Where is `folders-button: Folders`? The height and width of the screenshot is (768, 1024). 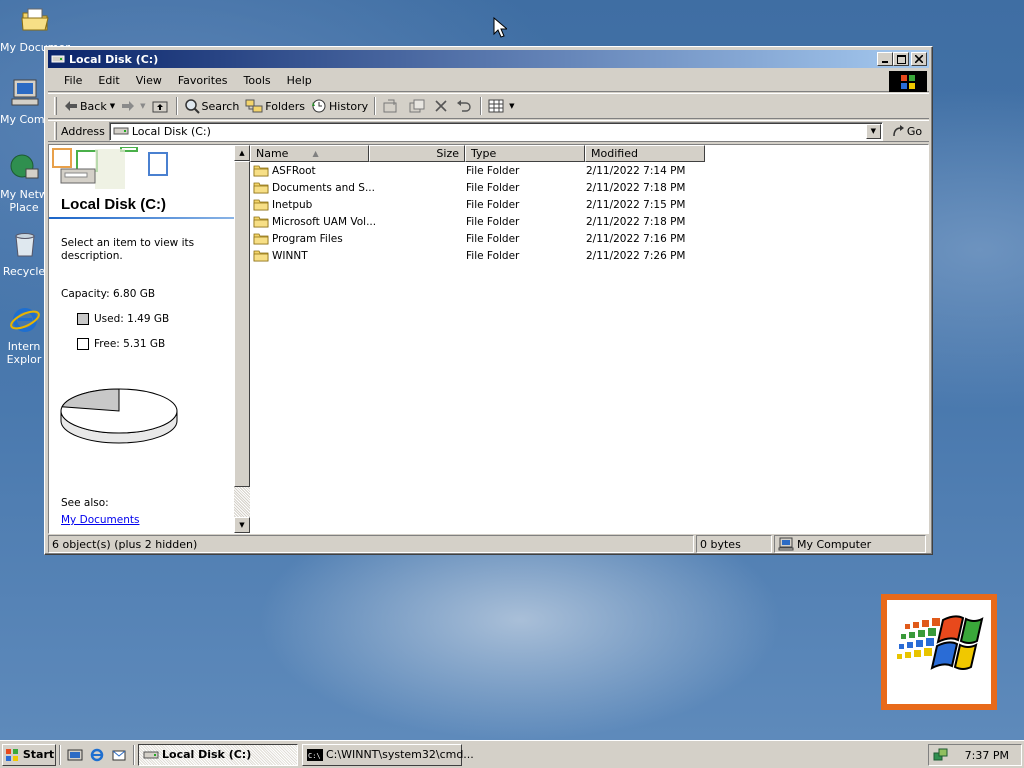
folders-button: Folders is located at coordinates (275, 106).